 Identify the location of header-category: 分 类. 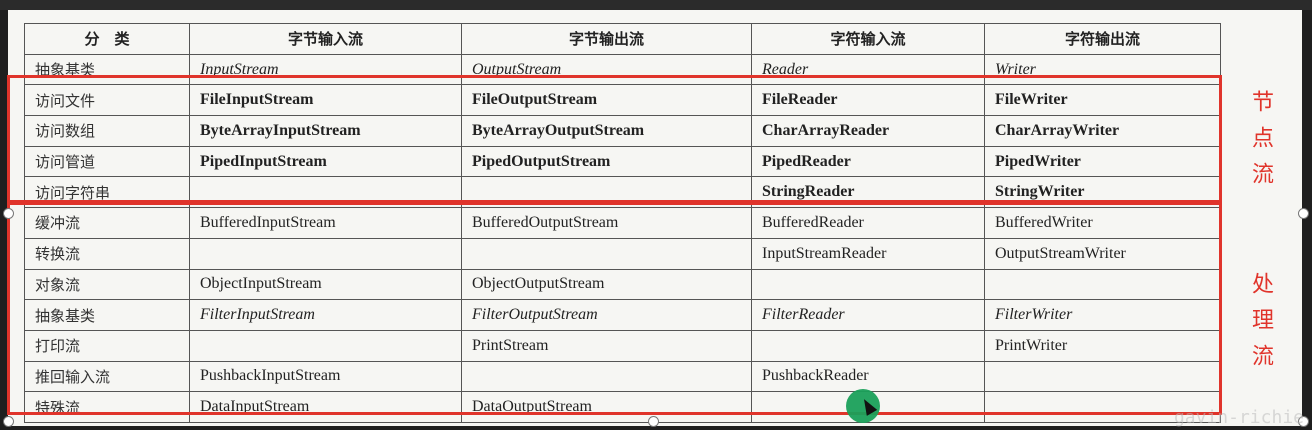
(107, 39).